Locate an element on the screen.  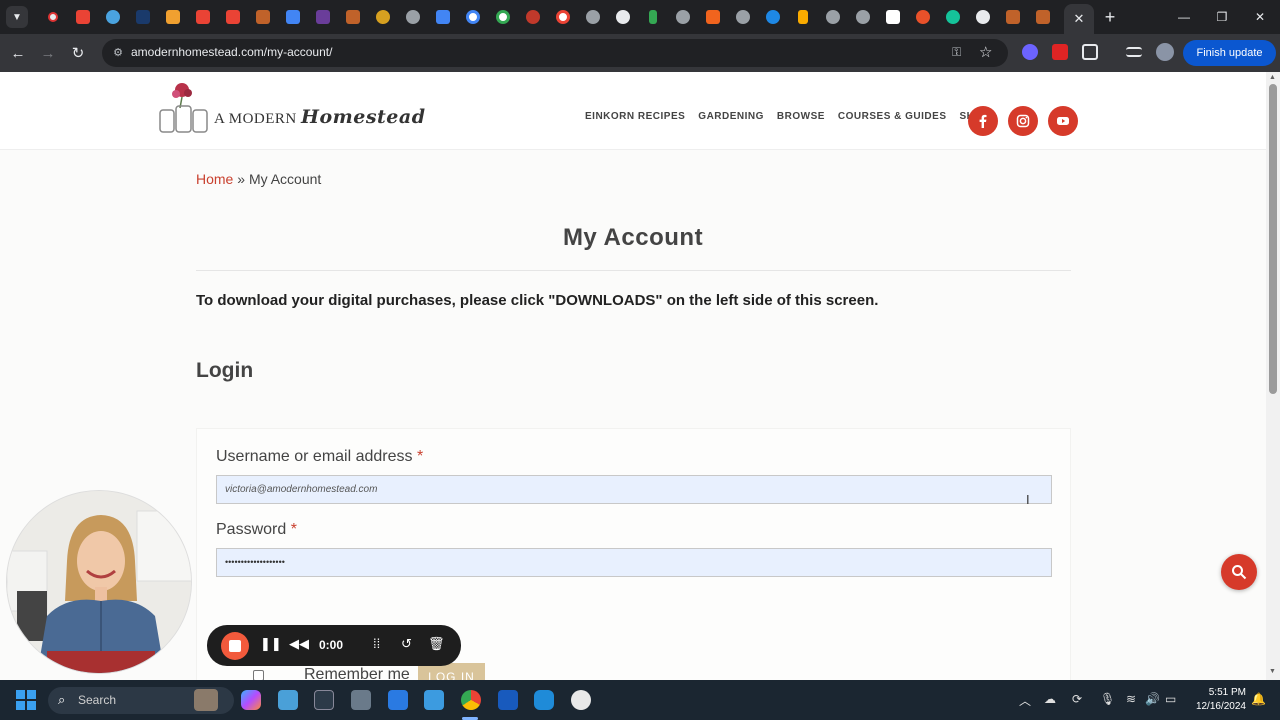
volume-icon: 🔊 is located at coordinates (1152, 699).